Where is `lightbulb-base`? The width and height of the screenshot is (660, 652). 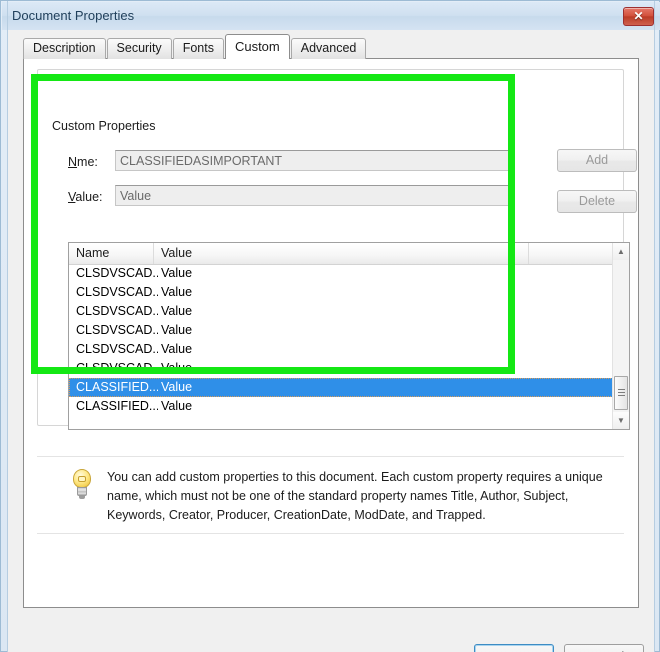 lightbulb-base is located at coordinates (82, 491).